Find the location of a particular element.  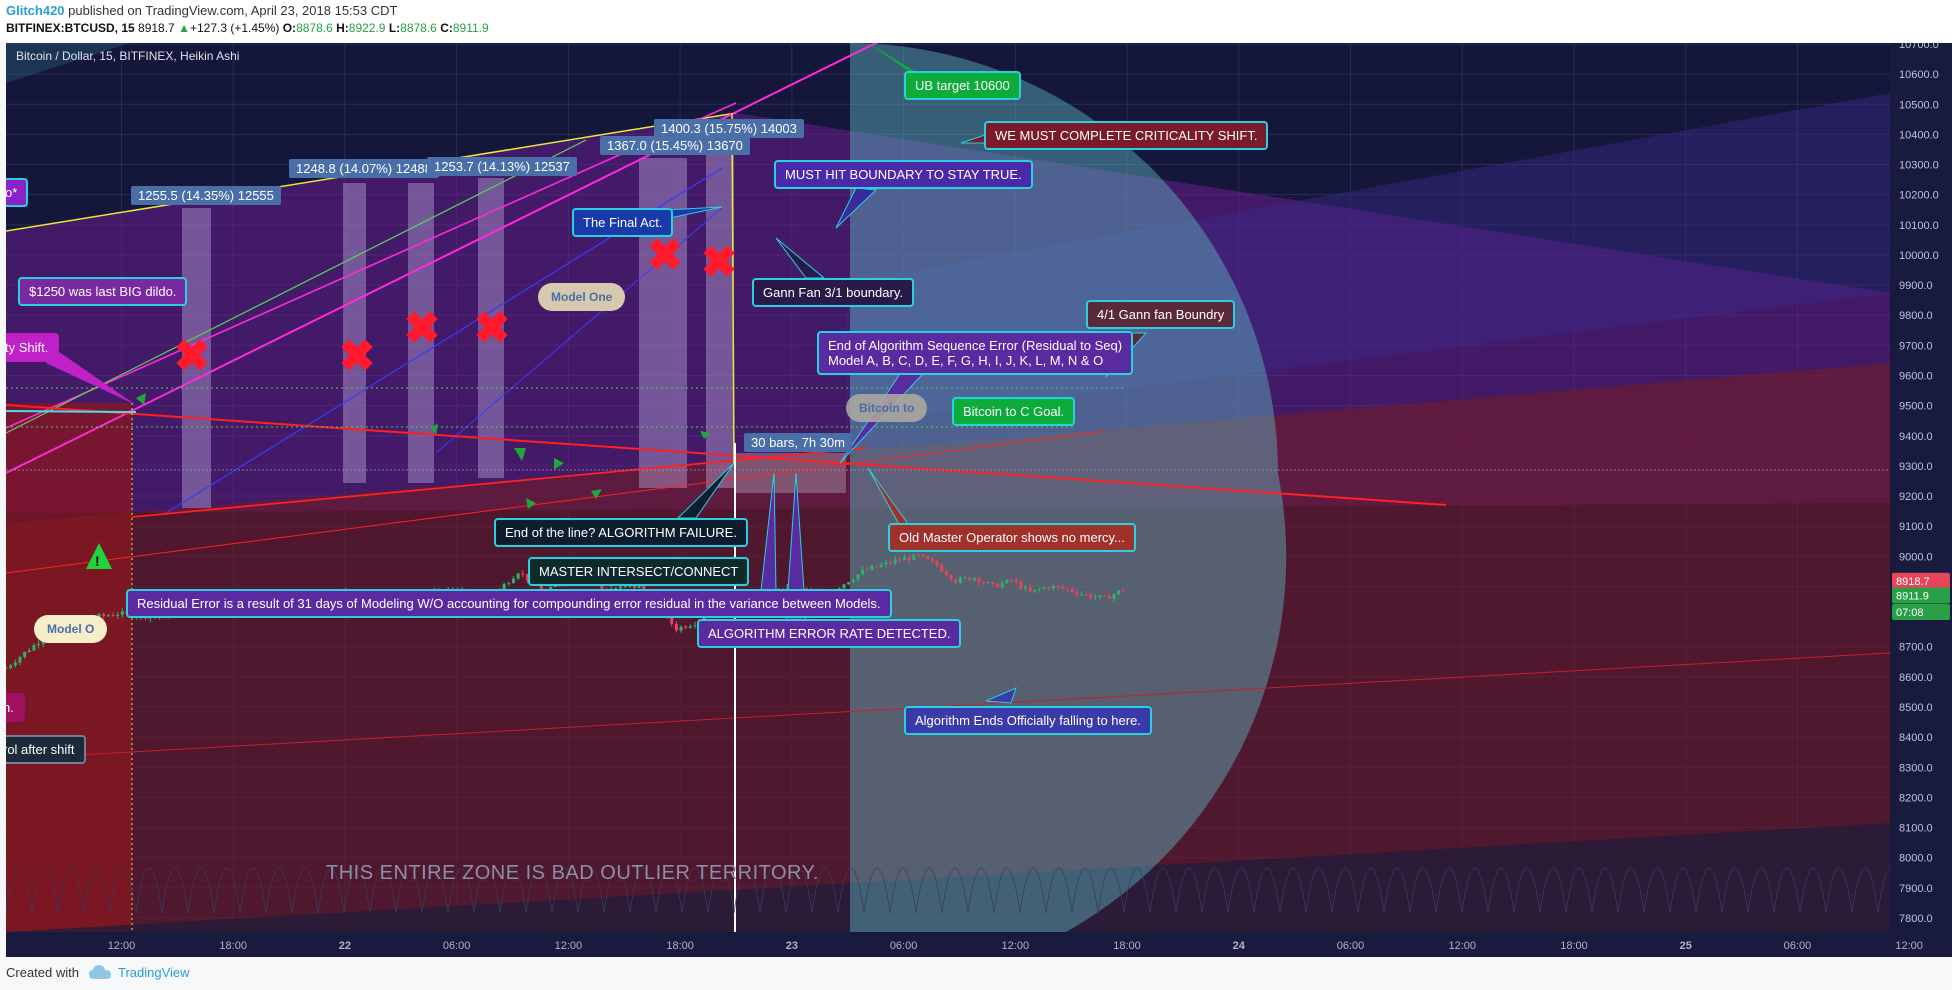

price-tick-label: 9500.0 is located at coordinates (1916, 407).